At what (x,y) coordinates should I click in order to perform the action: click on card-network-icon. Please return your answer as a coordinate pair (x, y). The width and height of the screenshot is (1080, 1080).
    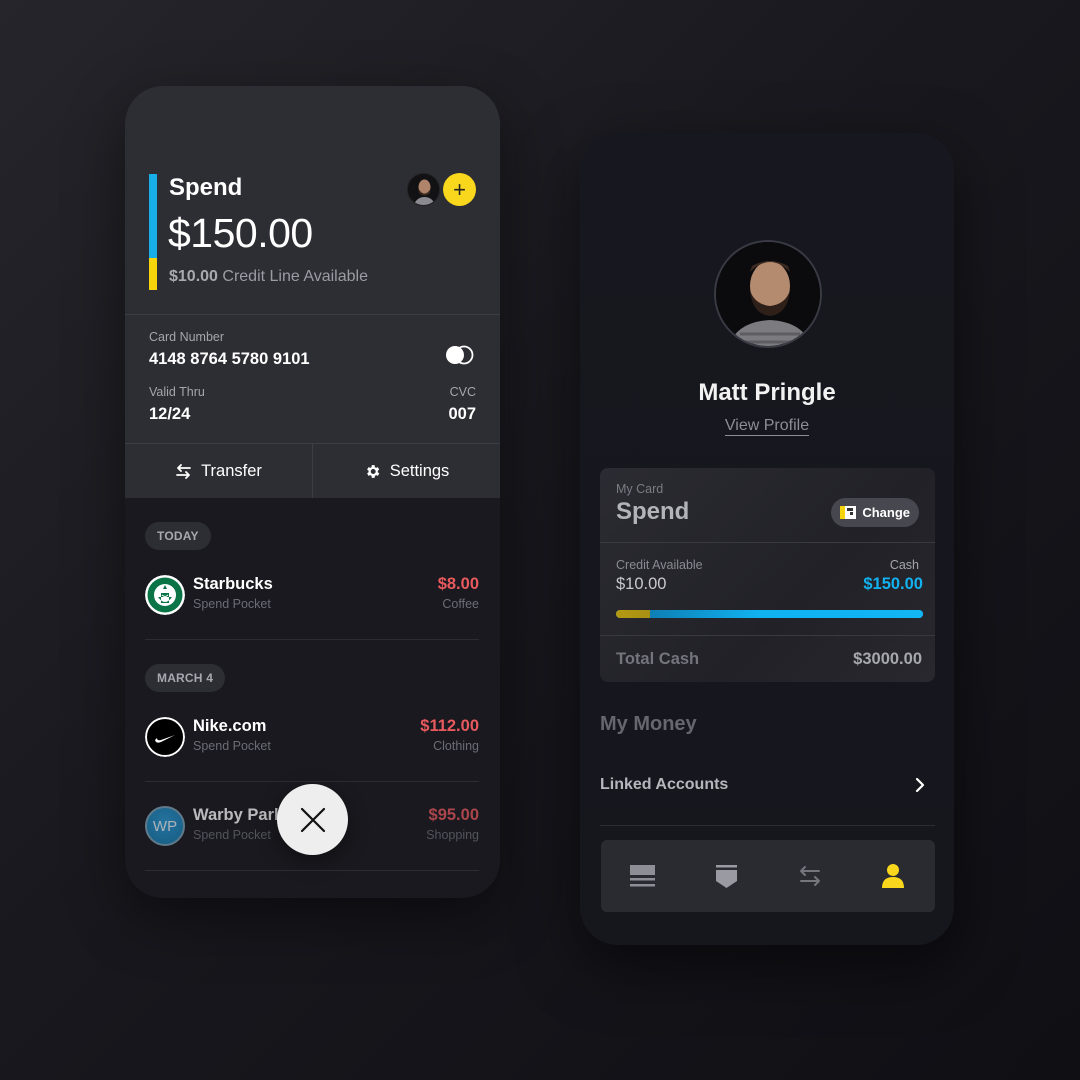
    Looking at the image, I should click on (460, 355).